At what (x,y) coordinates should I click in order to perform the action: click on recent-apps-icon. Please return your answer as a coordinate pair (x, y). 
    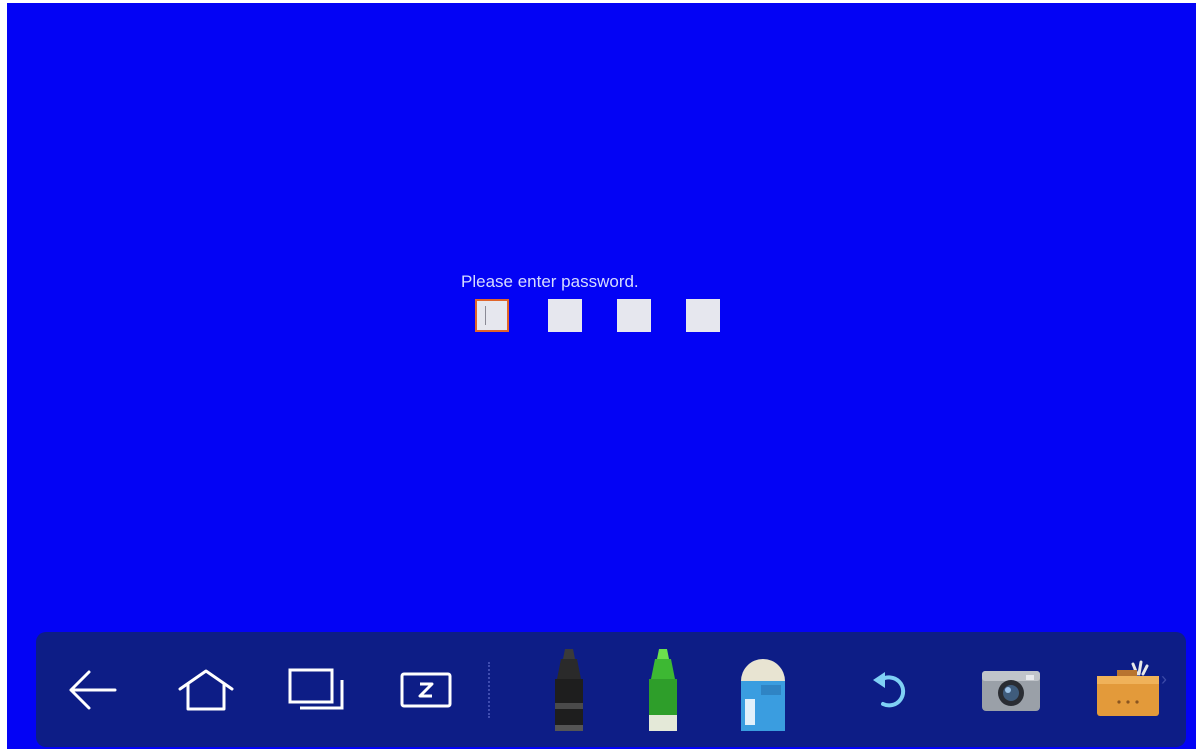
    Looking at the image, I should click on (316, 688).